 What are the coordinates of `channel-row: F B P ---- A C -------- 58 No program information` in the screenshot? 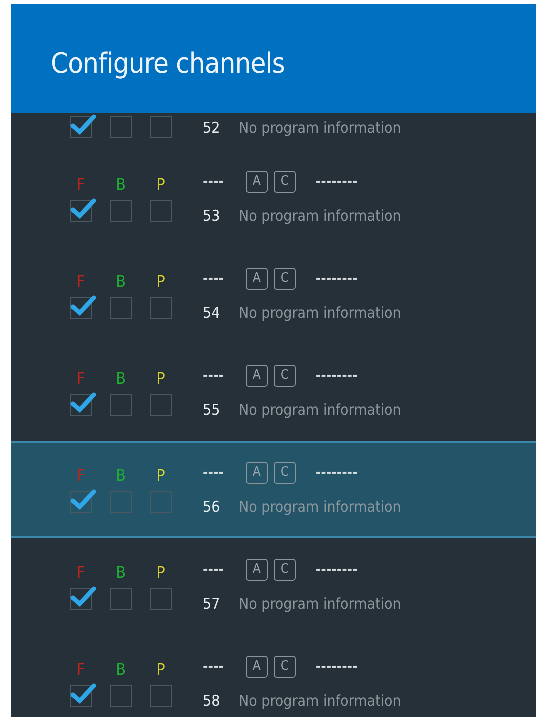 It's located at (273, 676).